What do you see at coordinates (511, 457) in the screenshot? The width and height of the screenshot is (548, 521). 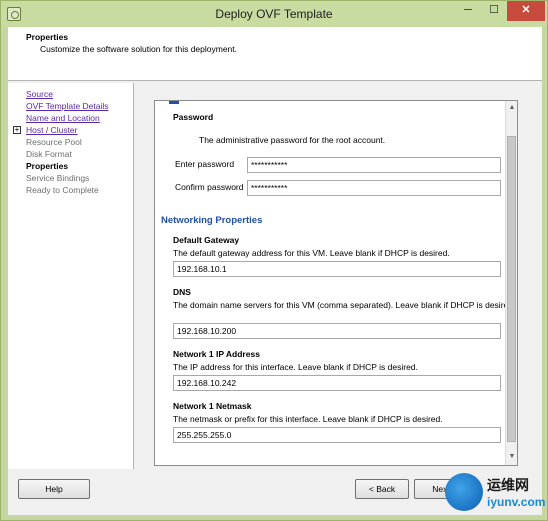 I see `scroll-down-icon: ▼` at bounding box center [511, 457].